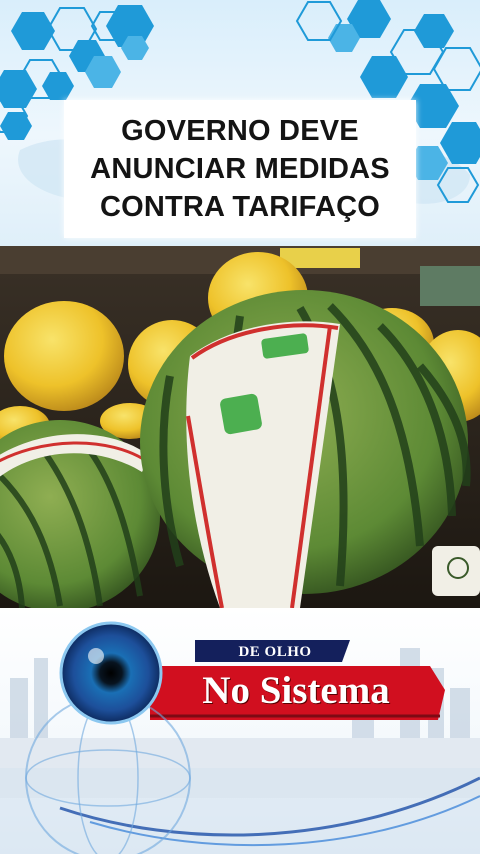 Image resolution: width=480 pixels, height=854 pixels. I want to click on logo-title: No Sistema, so click(296, 690).